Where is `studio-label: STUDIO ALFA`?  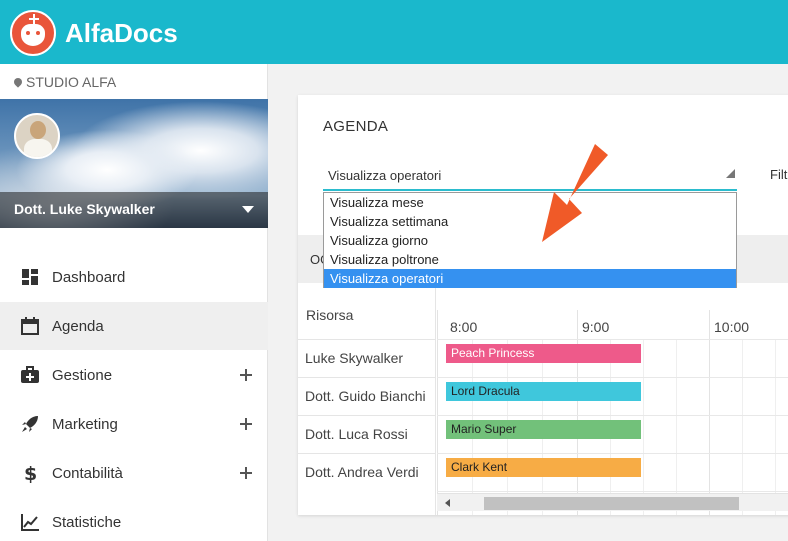 studio-label: STUDIO ALFA is located at coordinates (65, 82).